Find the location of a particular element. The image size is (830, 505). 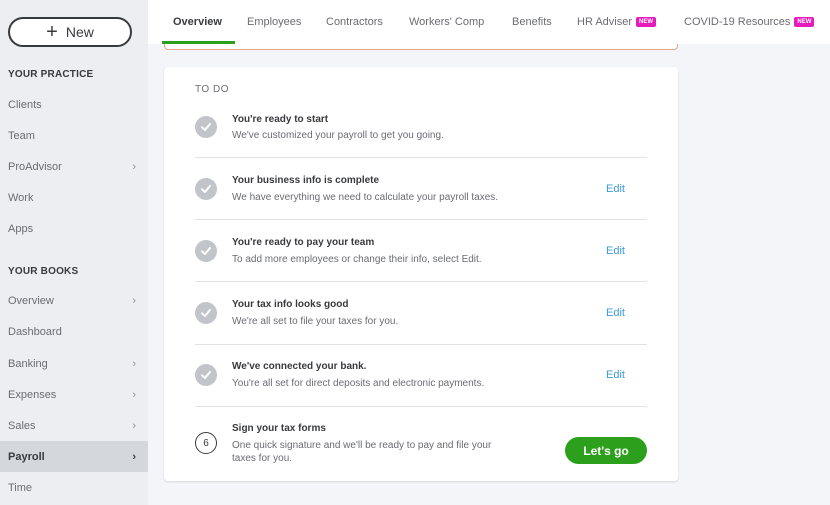

tab-overview: Overview is located at coordinates (197, 22).